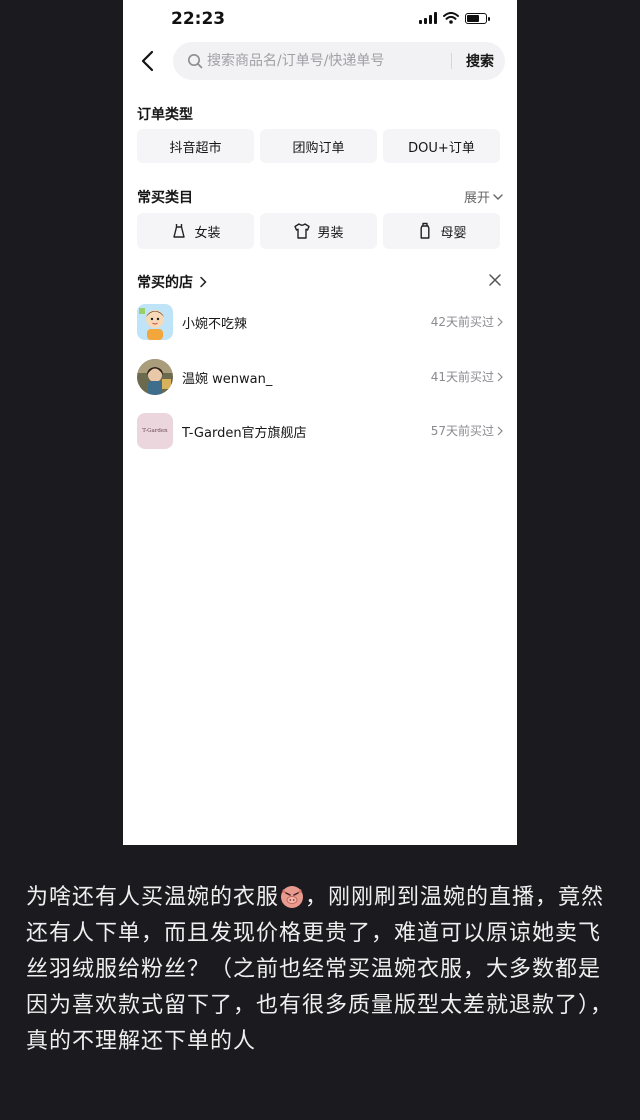 Image resolution: width=640 pixels, height=1120 pixels. I want to click on order-types-title: 订单类型, so click(165, 115).